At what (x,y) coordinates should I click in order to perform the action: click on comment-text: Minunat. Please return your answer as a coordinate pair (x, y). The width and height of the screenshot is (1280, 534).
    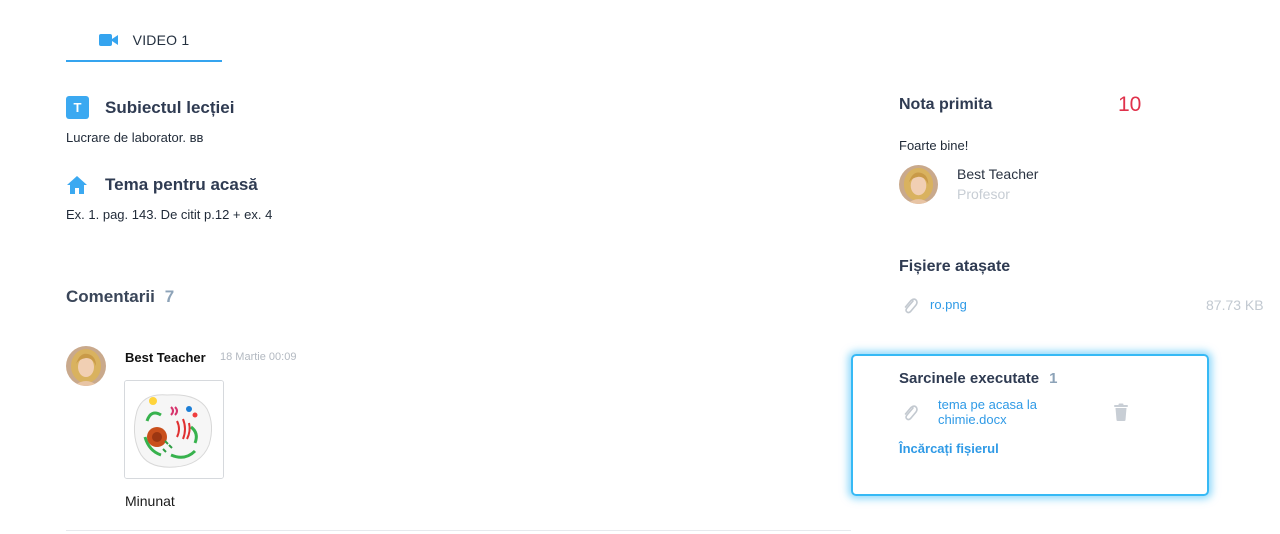
    Looking at the image, I should click on (150, 501).